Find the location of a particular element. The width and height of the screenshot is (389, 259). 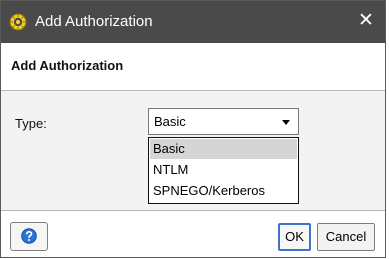

chevron-down-icon is located at coordinates (286, 122).